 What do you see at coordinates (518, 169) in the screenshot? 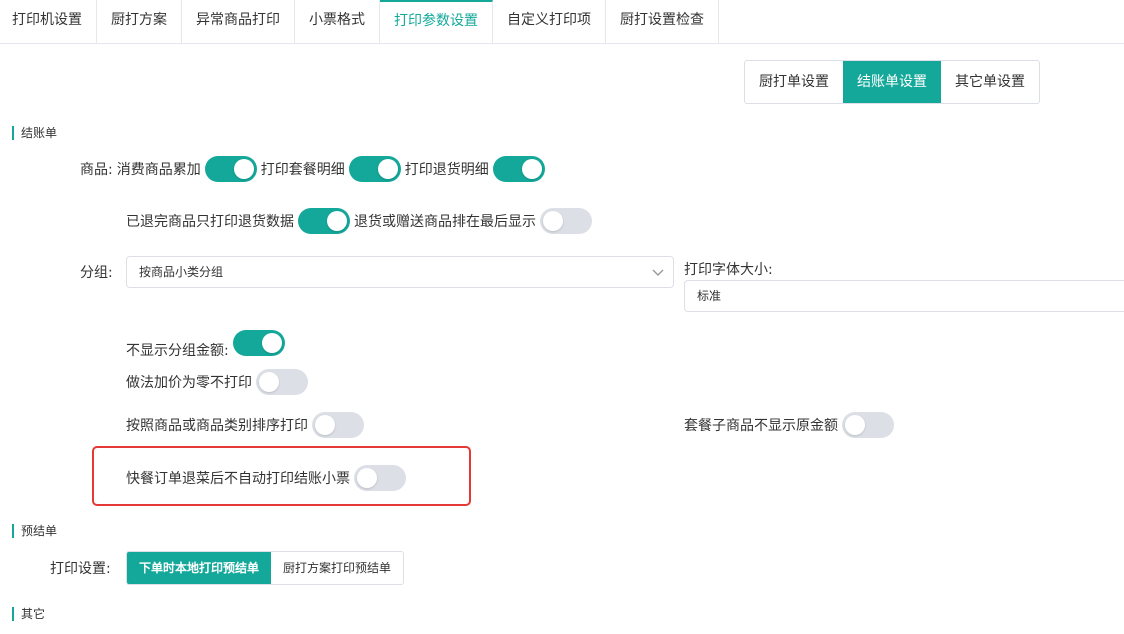
I see `return-detail-toggle` at bounding box center [518, 169].